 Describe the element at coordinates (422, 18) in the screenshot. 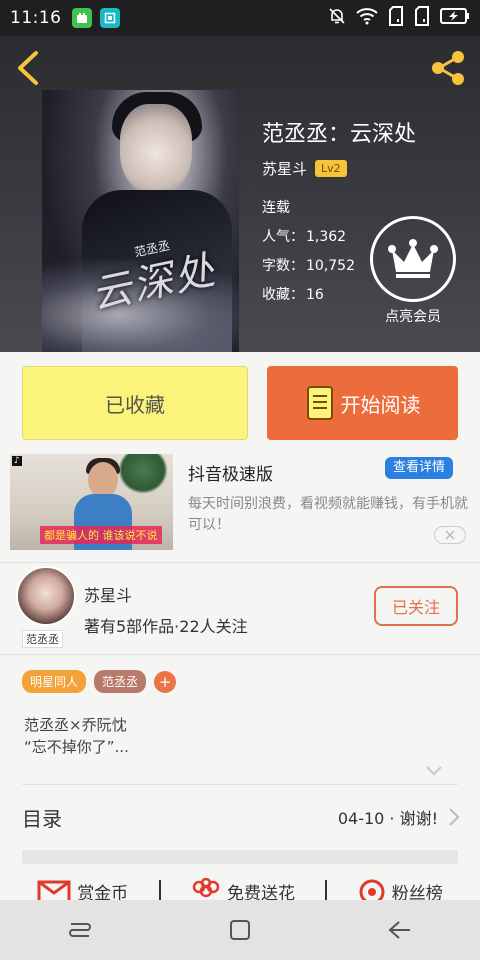

I see `sim2-icon` at that location.